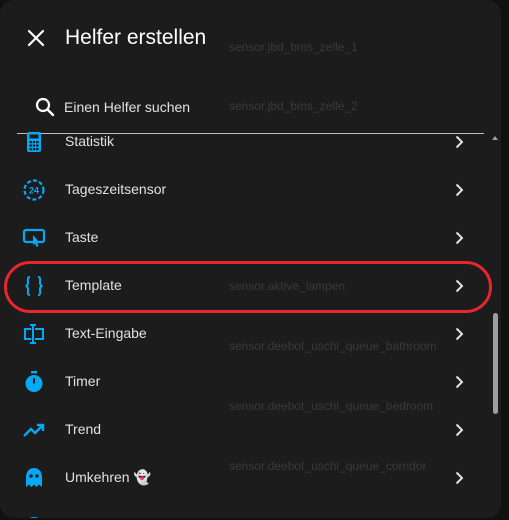 The height and width of the screenshot is (520, 509). What do you see at coordinates (34, 381) in the screenshot?
I see `timer-icon` at bounding box center [34, 381].